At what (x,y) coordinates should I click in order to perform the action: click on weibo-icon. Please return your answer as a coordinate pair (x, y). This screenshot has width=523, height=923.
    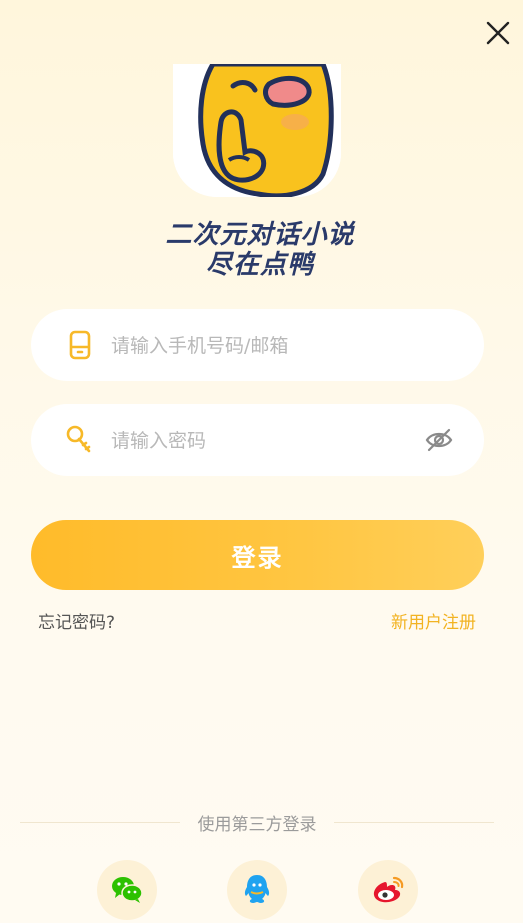
    Looking at the image, I should click on (388, 889).